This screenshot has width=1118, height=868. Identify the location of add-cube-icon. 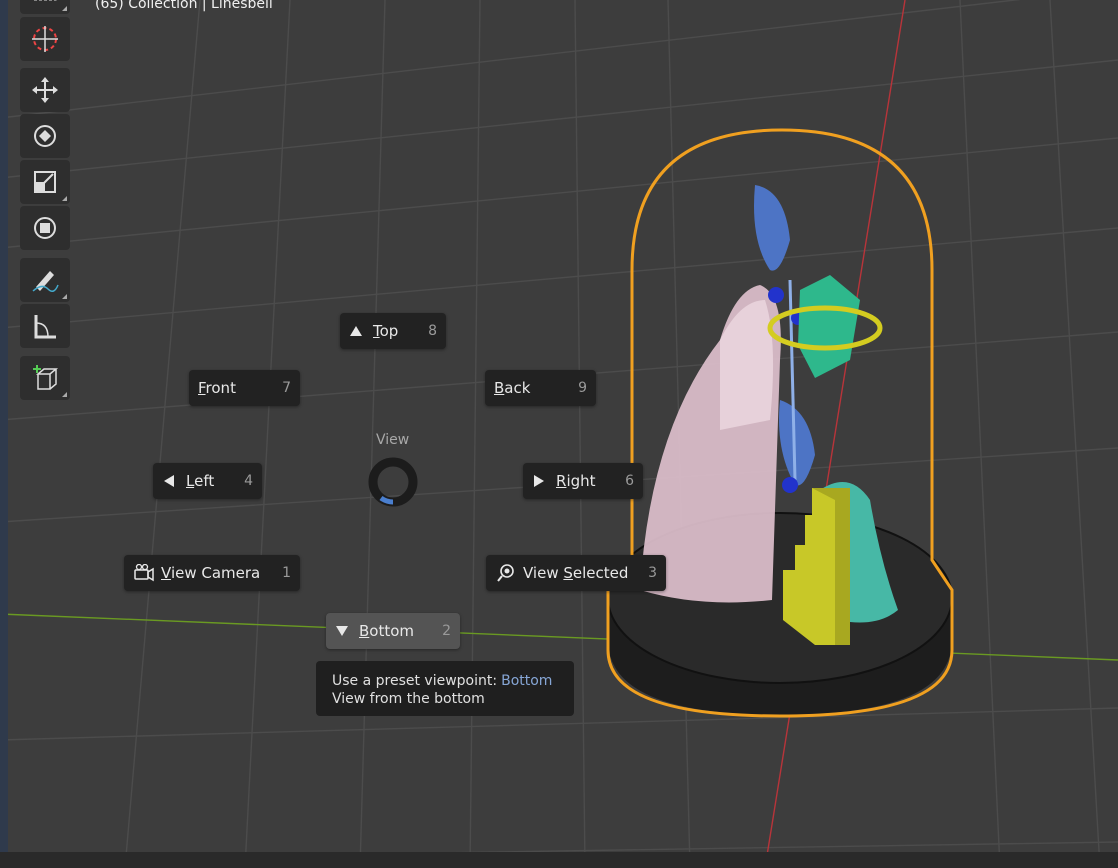
(46, 377).